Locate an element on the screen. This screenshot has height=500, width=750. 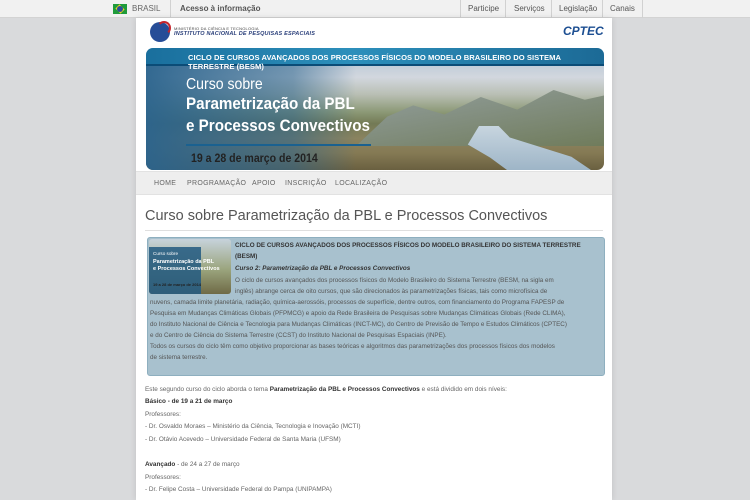
nav-participe-link: Participe is located at coordinates (483, 8).